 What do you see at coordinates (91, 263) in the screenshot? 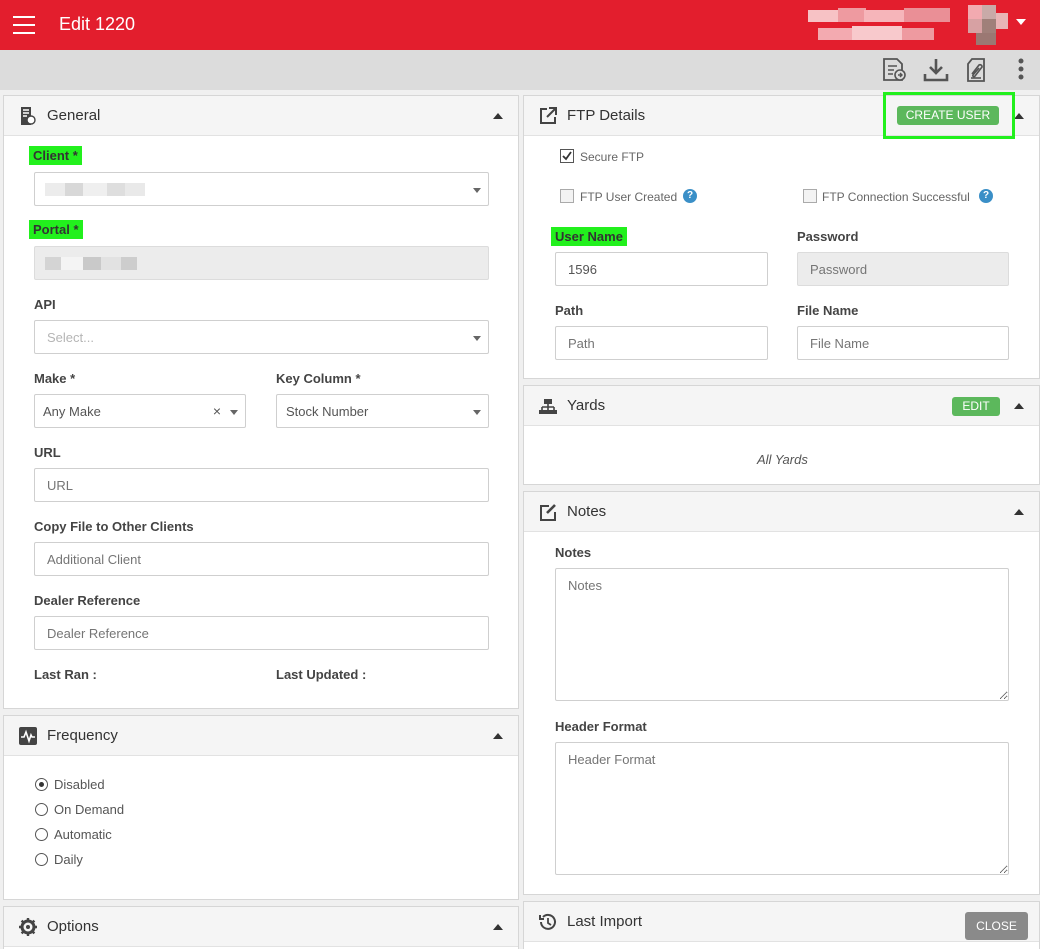
I see `portal-value-redacted` at bounding box center [91, 263].